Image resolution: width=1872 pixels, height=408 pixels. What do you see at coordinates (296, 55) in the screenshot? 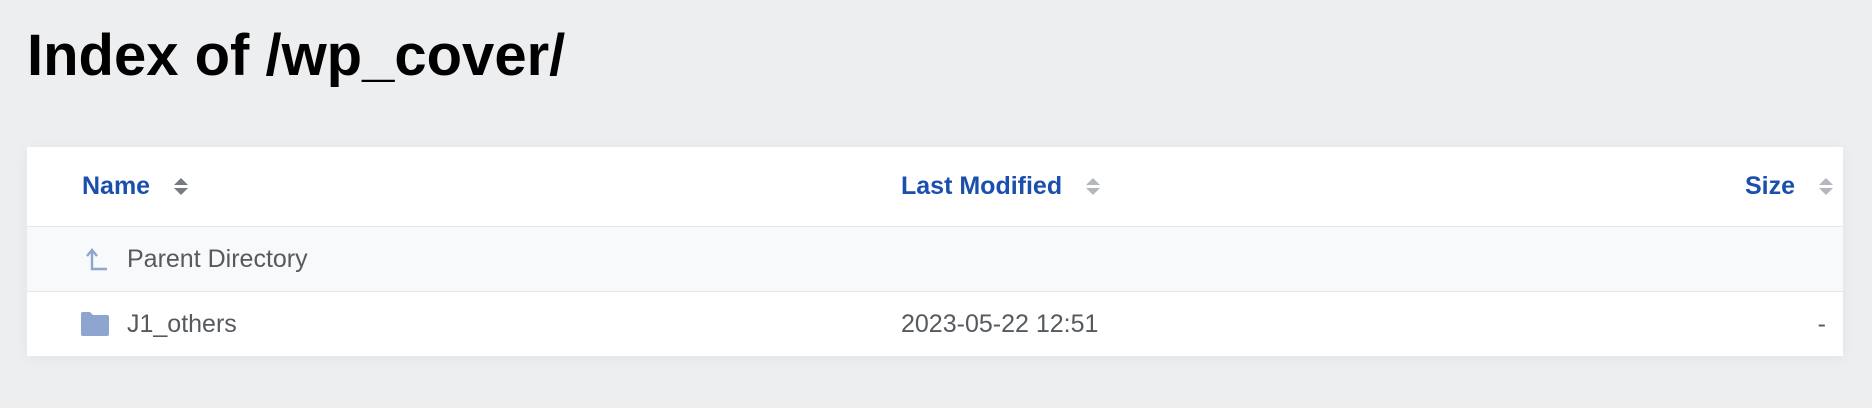
I see `page-title: Index of /wp_cover/` at bounding box center [296, 55].